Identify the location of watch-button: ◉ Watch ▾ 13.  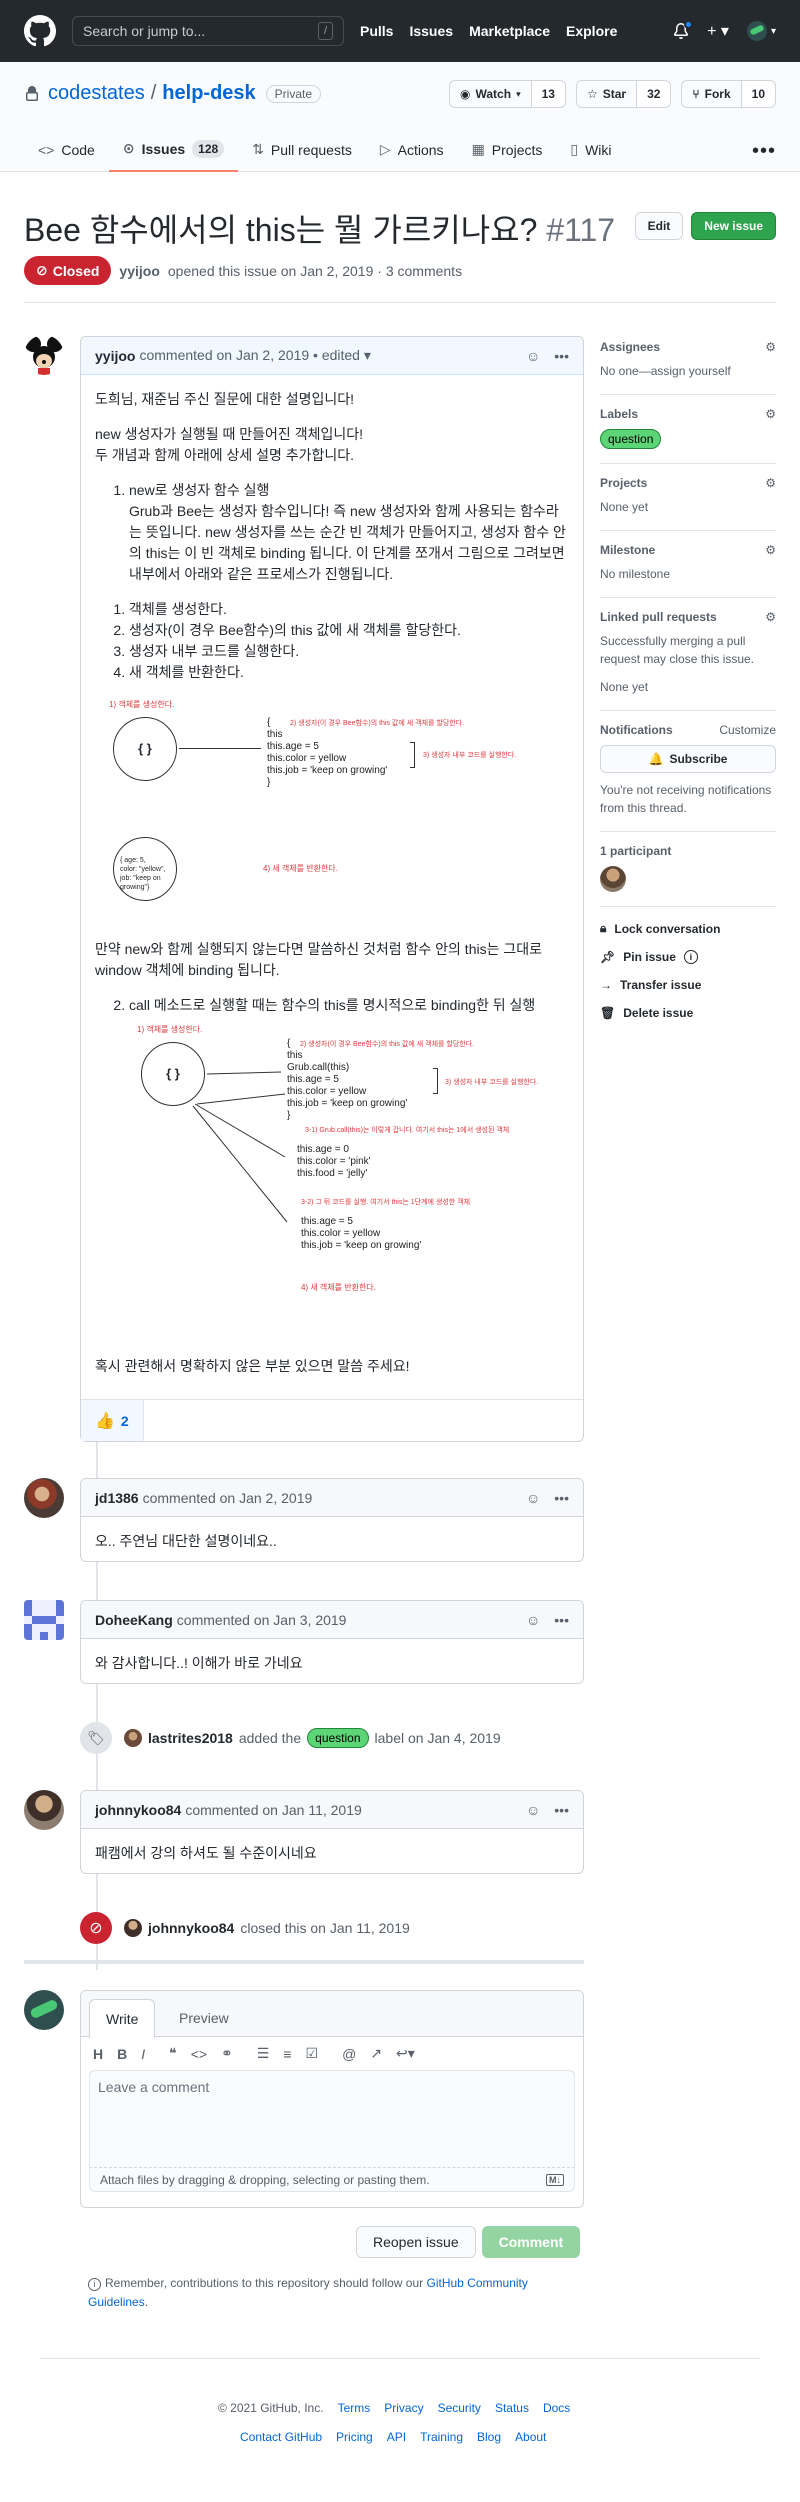
(507, 94).